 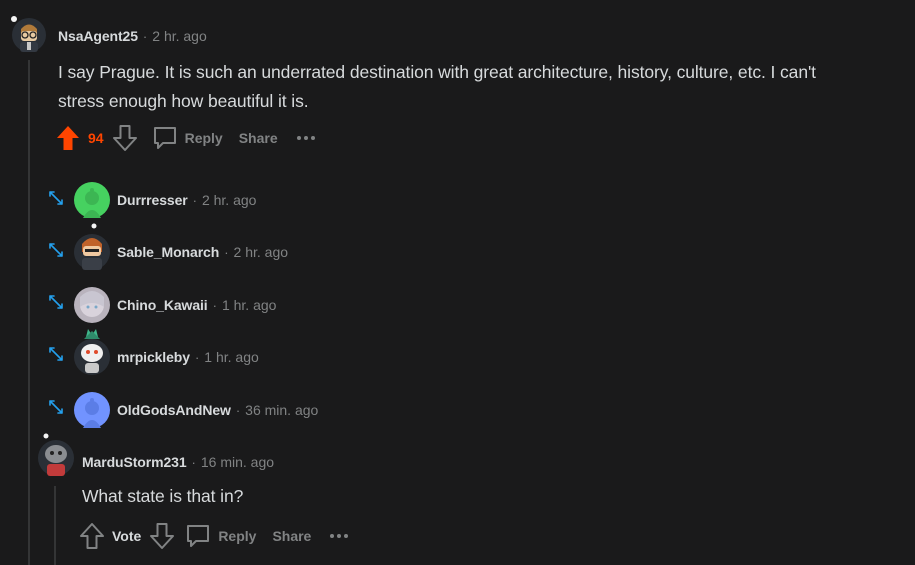 I want to click on comment-meta: NsaAgent25 · 2 hr. ago, so click(x=132, y=36).